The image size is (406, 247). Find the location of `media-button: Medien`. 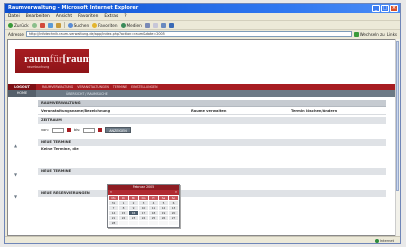

media-button: Medien is located at coordinates (131, 25).